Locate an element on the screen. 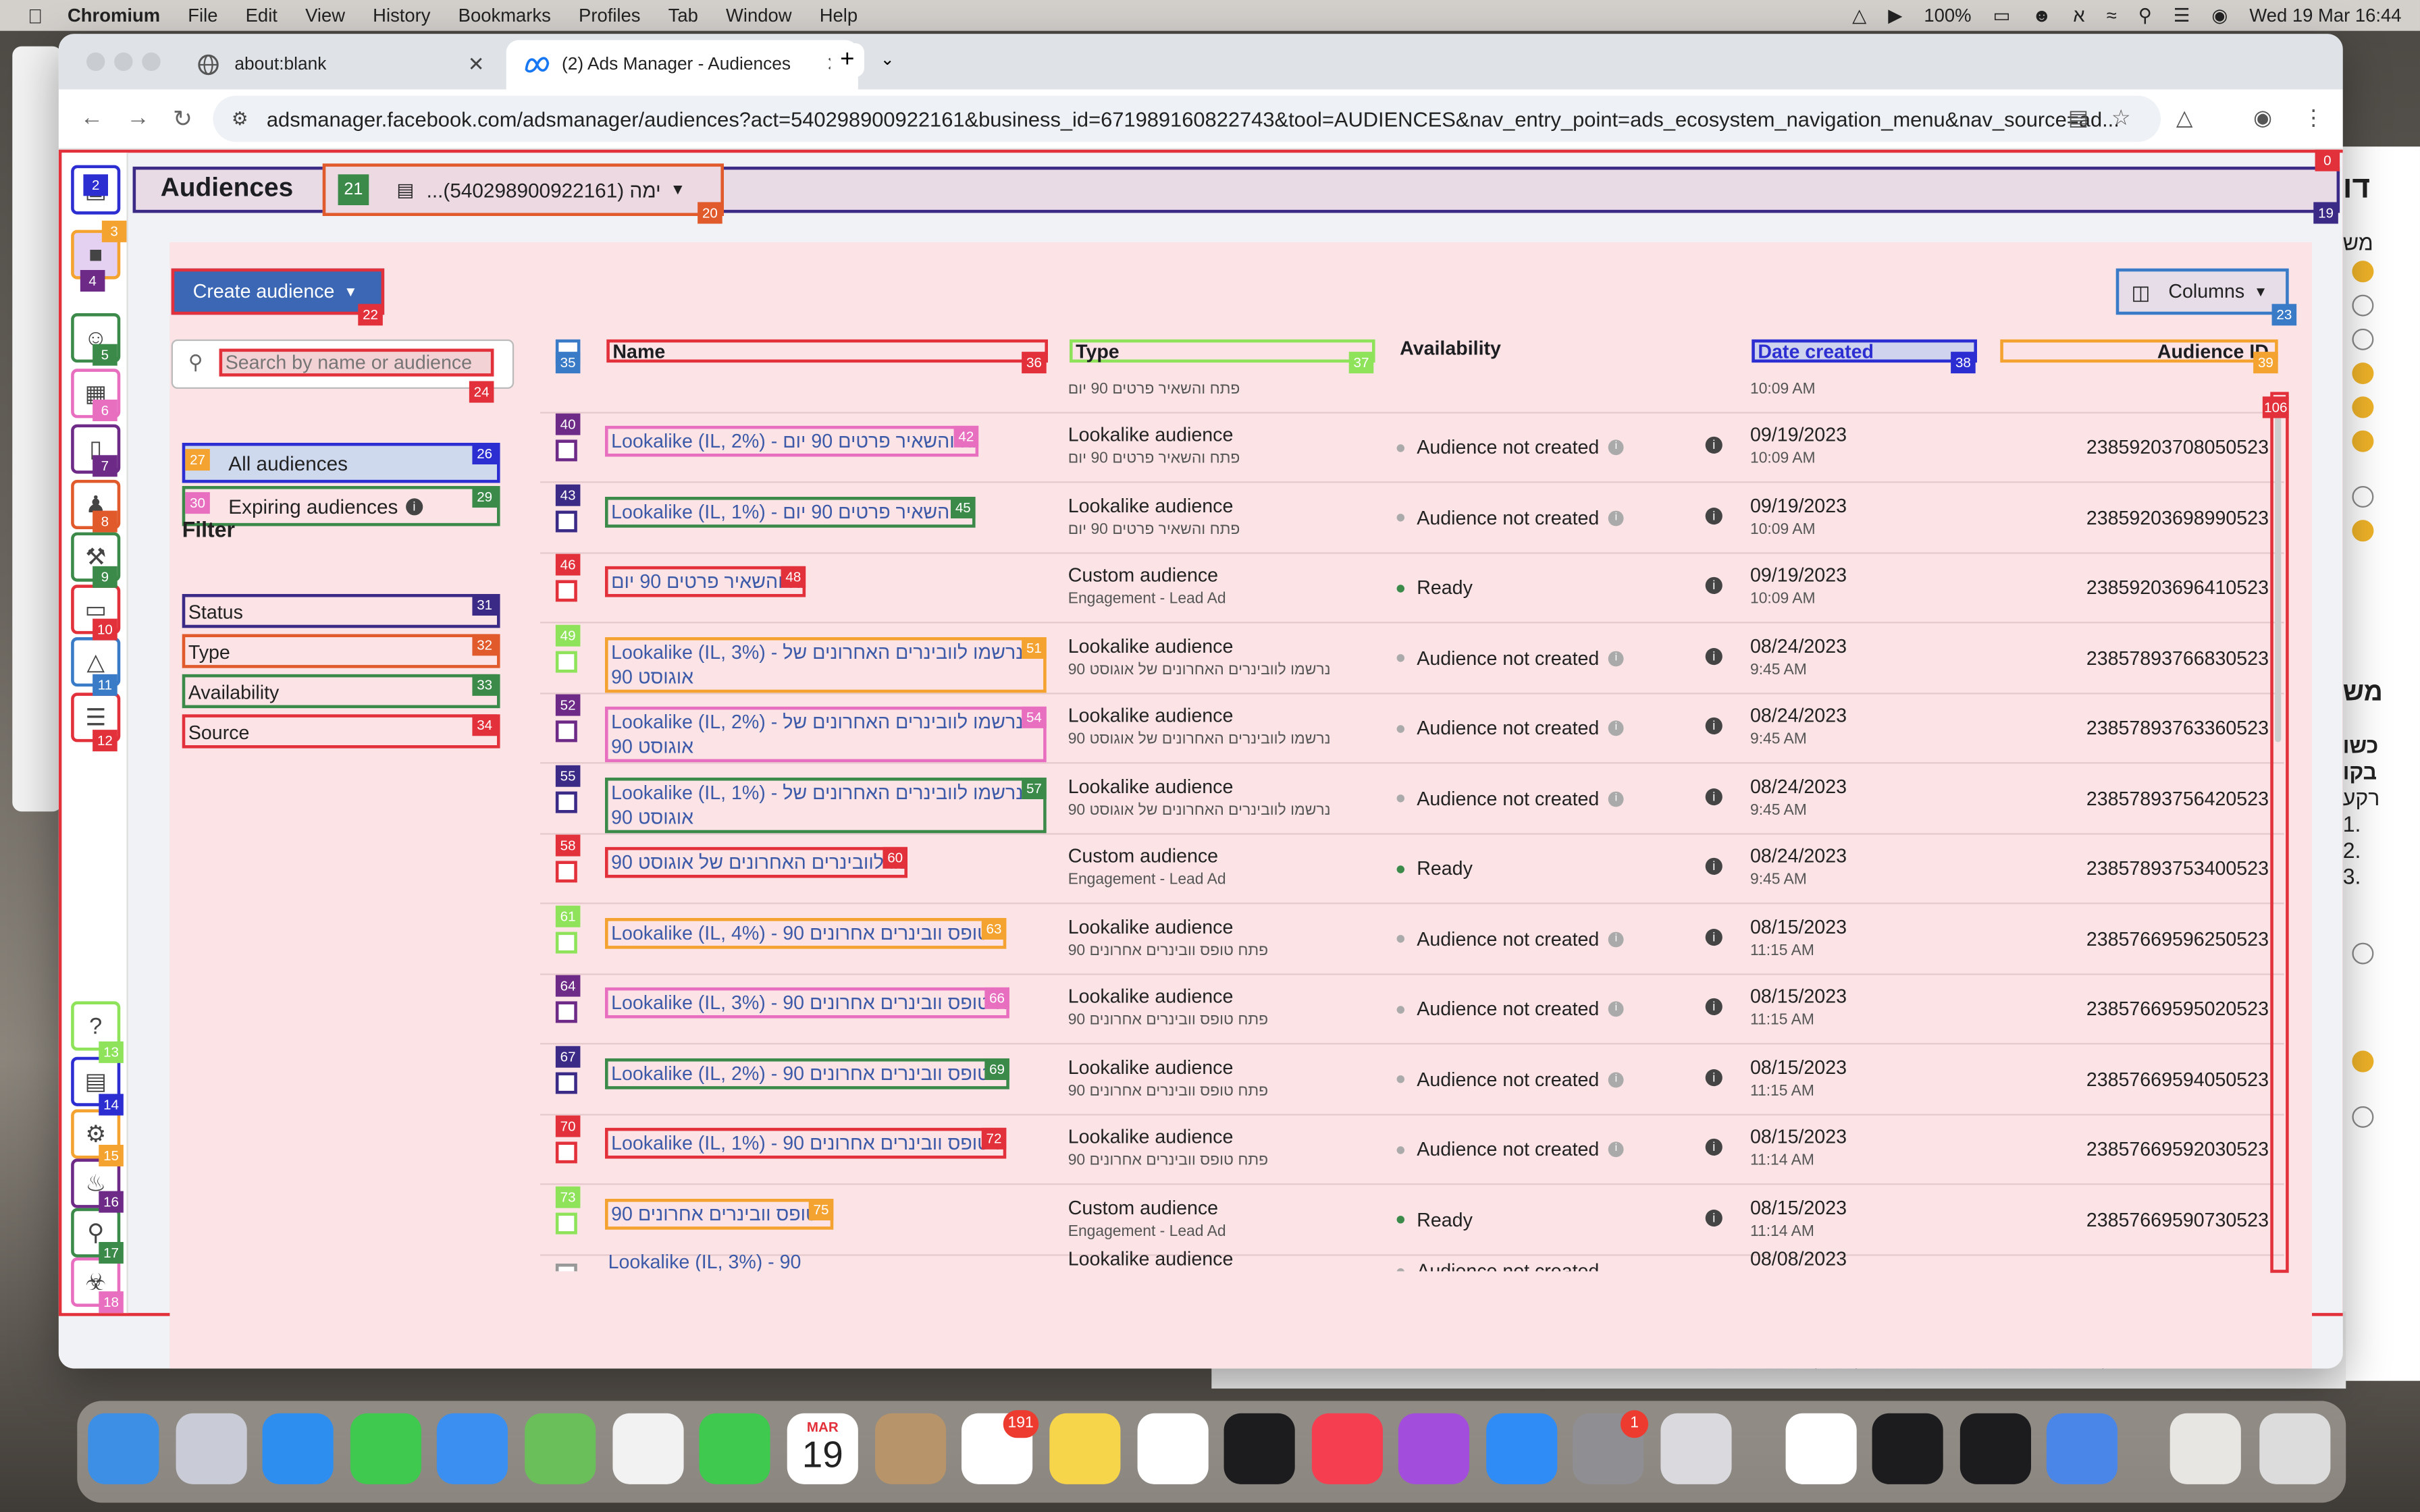  column-header-name: Name is located at coordinates (827, 351).